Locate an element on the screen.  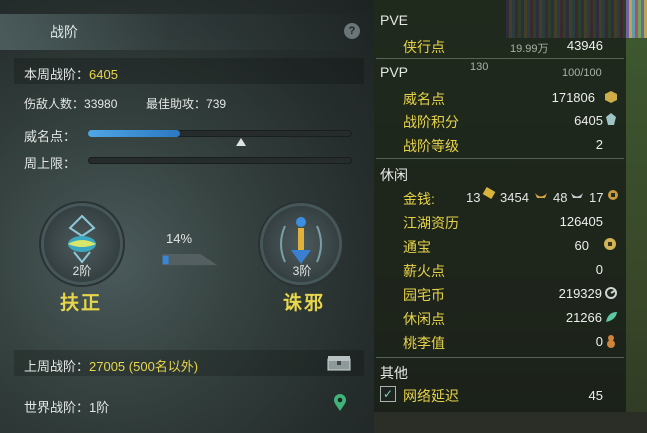
section-other: 其他 is located at coordinates (394, 373).